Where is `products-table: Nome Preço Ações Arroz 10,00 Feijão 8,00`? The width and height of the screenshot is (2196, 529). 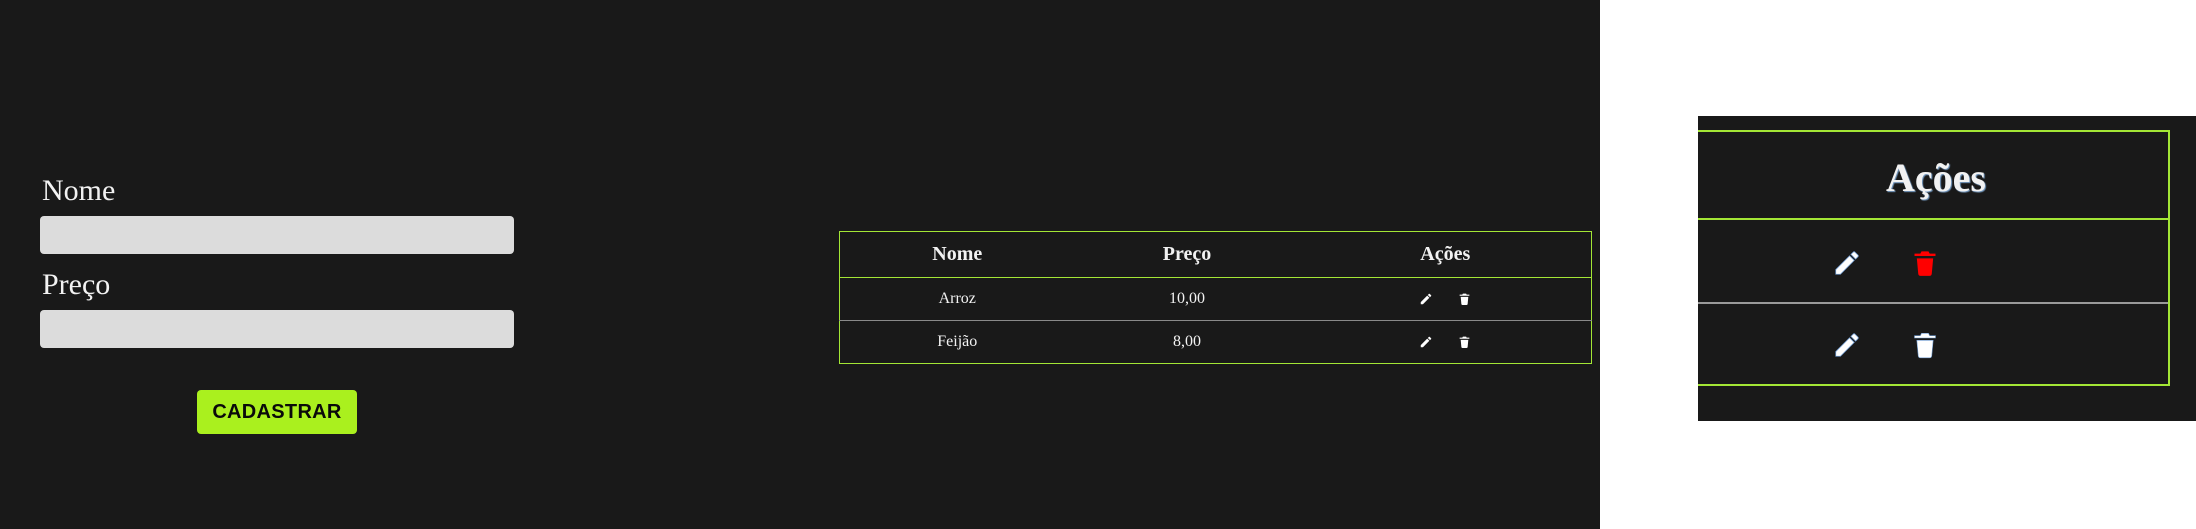
products-table: Nome Preço Ações Arroz 10,00 Feijão 8,00 is located at coordinates (1215, 297).